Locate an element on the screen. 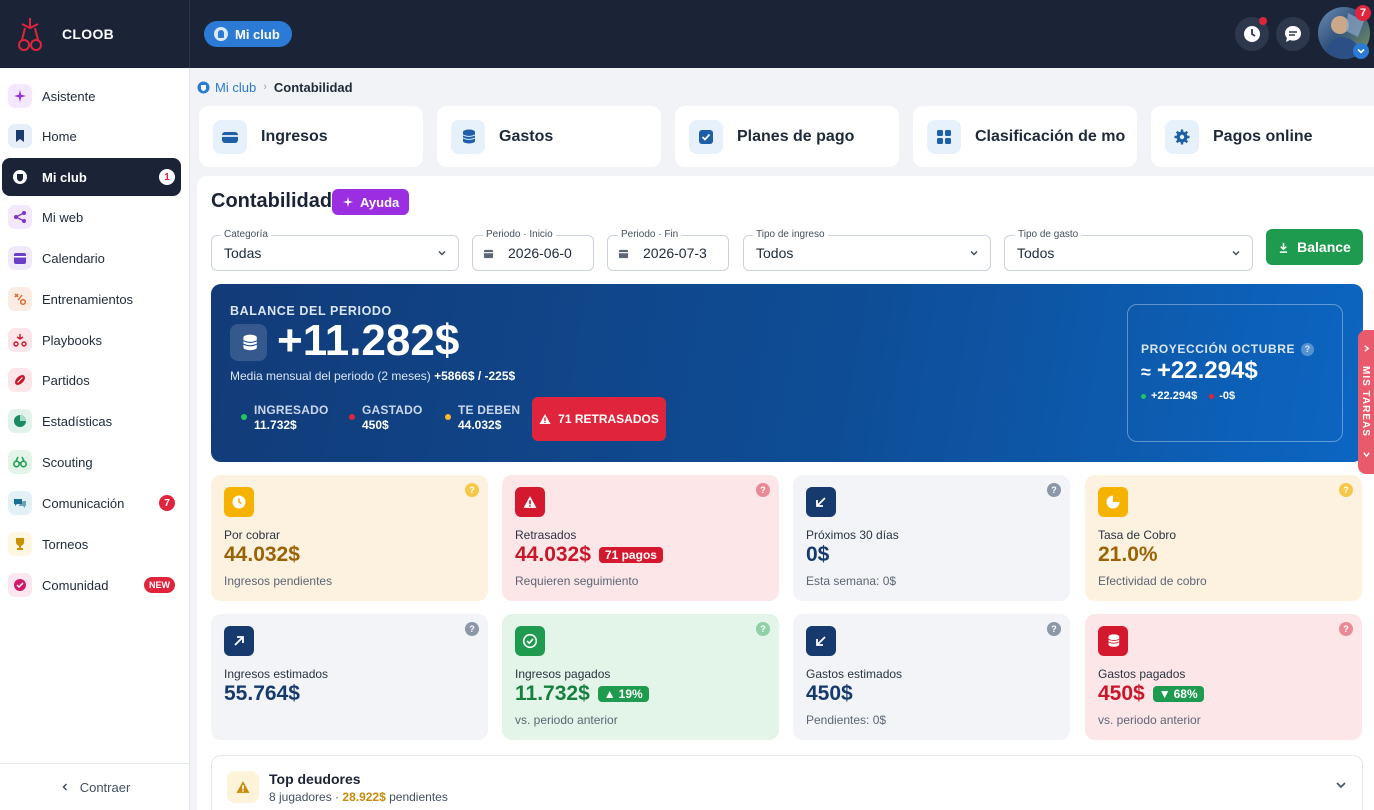  sidebar-item-partidos: Partidos is located at coordinates (91, 380).